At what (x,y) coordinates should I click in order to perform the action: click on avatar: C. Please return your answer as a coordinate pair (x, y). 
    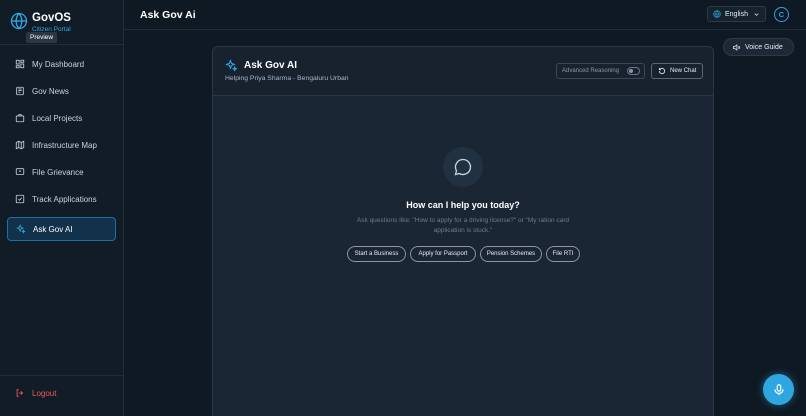
    Looking at the image, I should click on (781, 14).